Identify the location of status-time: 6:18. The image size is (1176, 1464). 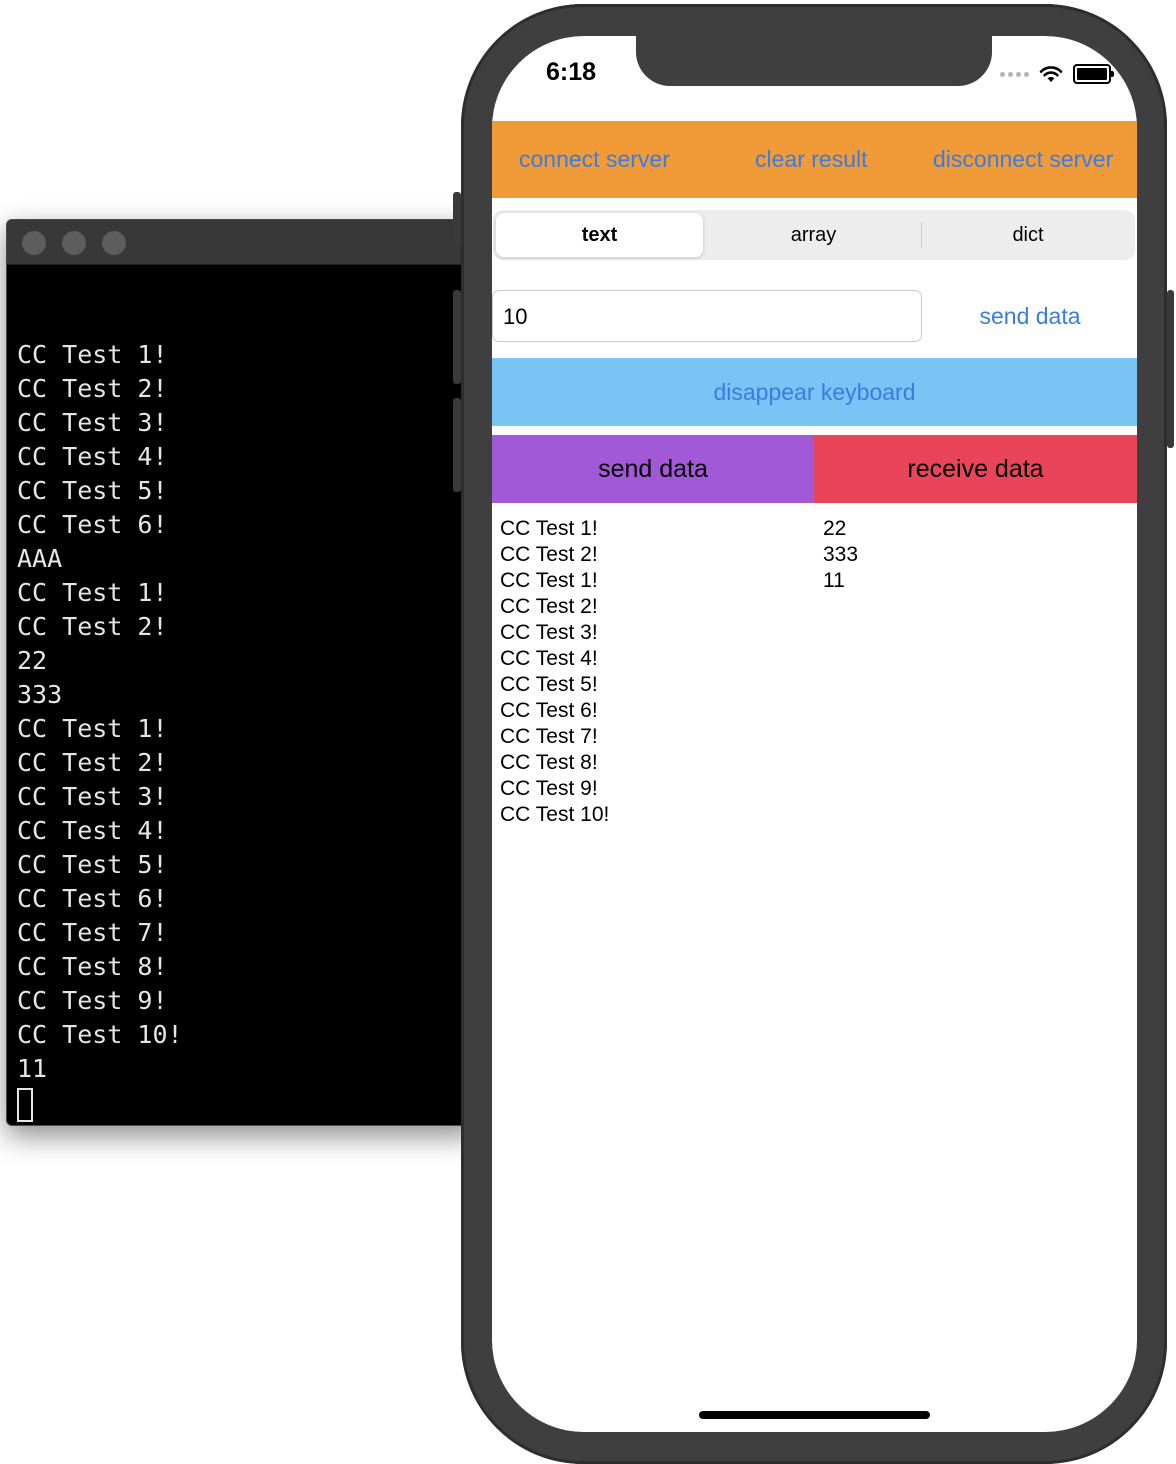
(571, 72).